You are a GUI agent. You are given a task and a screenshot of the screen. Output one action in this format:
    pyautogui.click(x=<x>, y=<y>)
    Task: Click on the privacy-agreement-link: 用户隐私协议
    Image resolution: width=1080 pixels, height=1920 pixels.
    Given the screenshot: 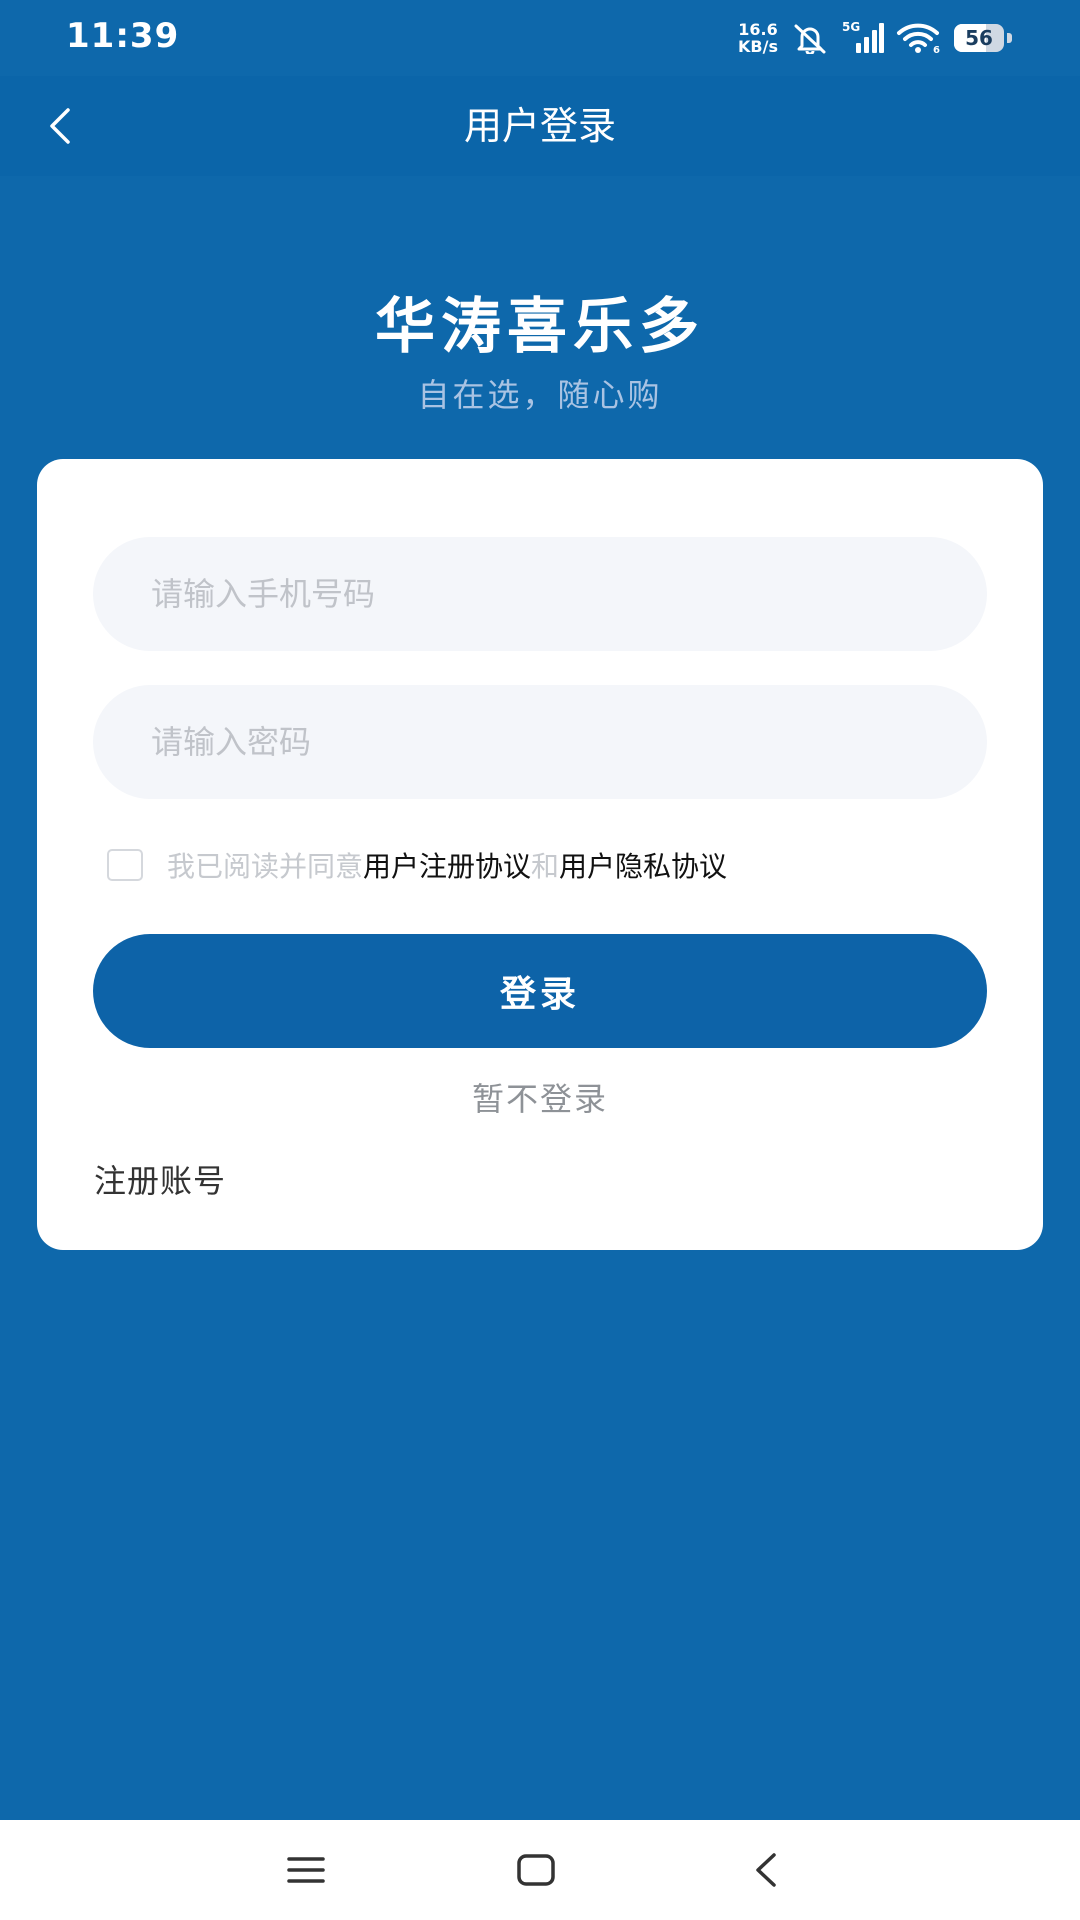 What is the action you would take?
    pyautogui.click(x=643, y=865)
    